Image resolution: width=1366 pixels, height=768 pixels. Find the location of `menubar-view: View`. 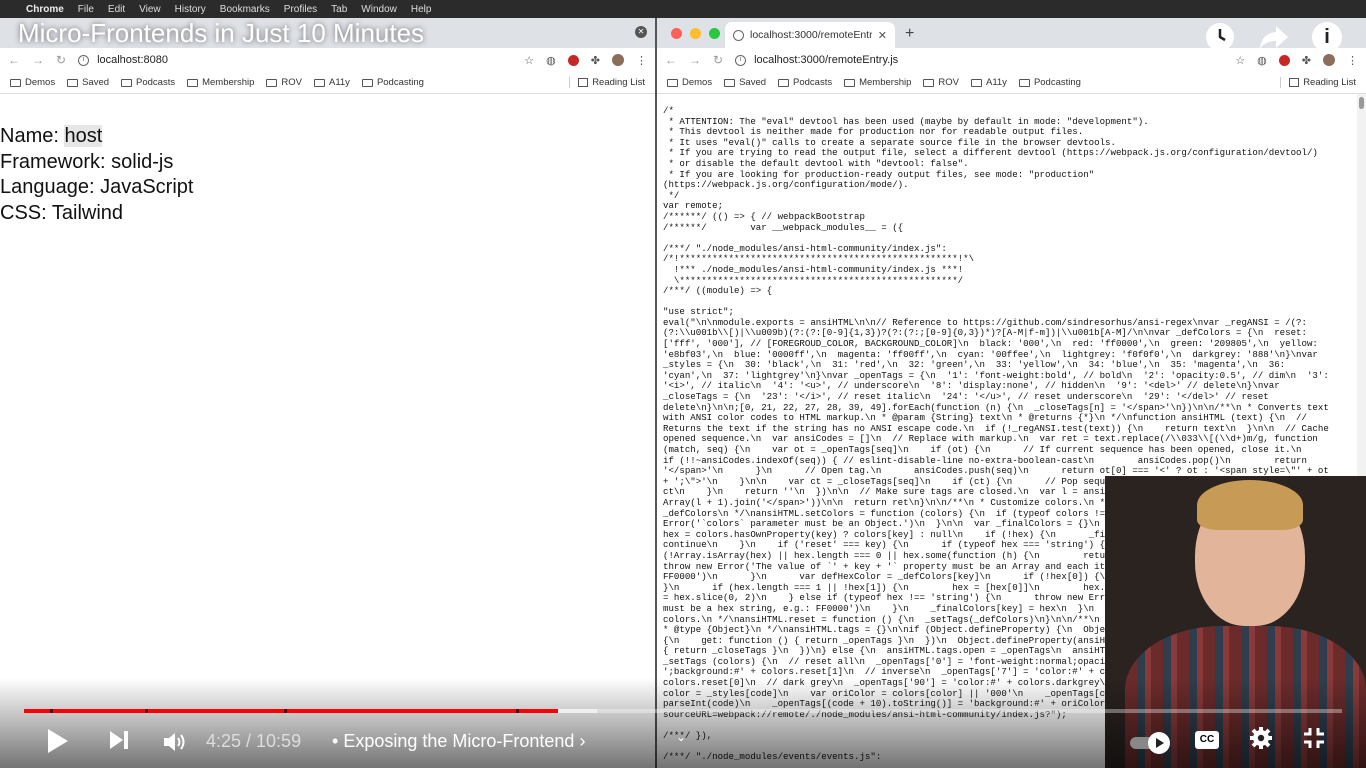

menubar-view: View is located at coordinates (150, 9).